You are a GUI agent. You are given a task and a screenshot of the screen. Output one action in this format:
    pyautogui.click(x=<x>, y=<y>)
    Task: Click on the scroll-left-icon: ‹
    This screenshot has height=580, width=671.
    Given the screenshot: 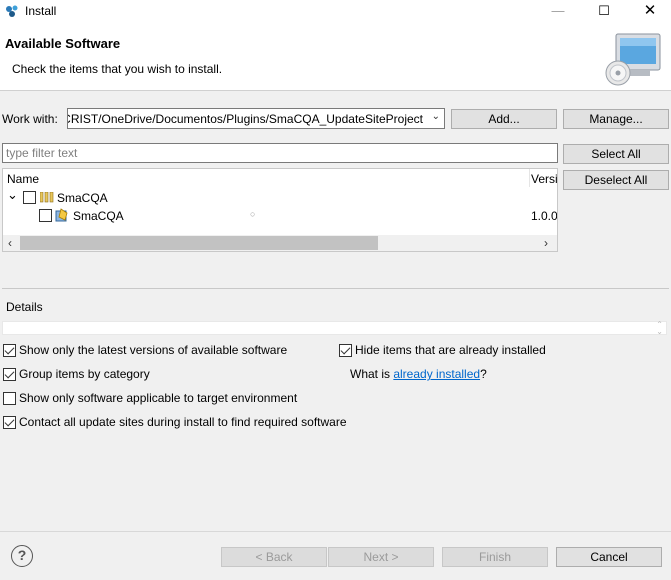 What is the action you would take?
    pyautogui.click(x=10, y=243)
    